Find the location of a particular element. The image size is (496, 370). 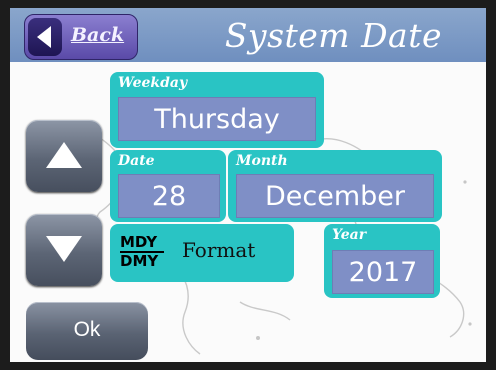

screen-bezel-right is located at coordinates (491, 185).